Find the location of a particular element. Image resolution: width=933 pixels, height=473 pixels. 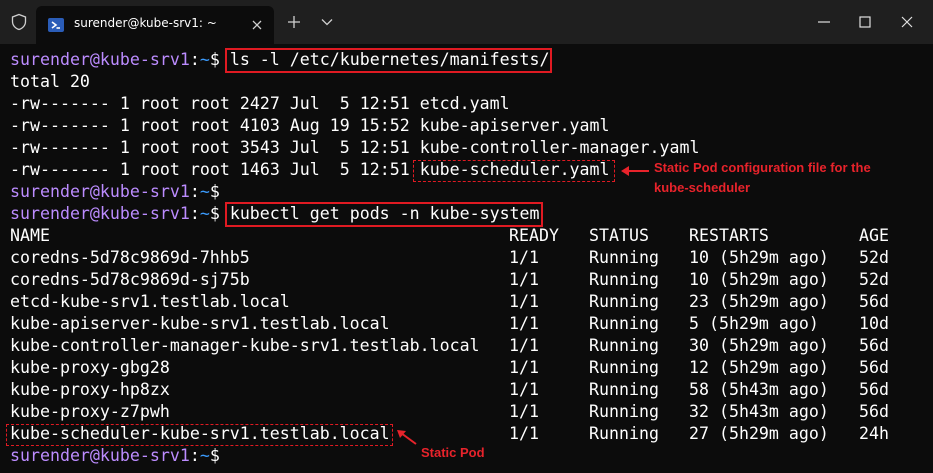

highlight-box-scheduler-yaml is located at coordinates (514, 171).